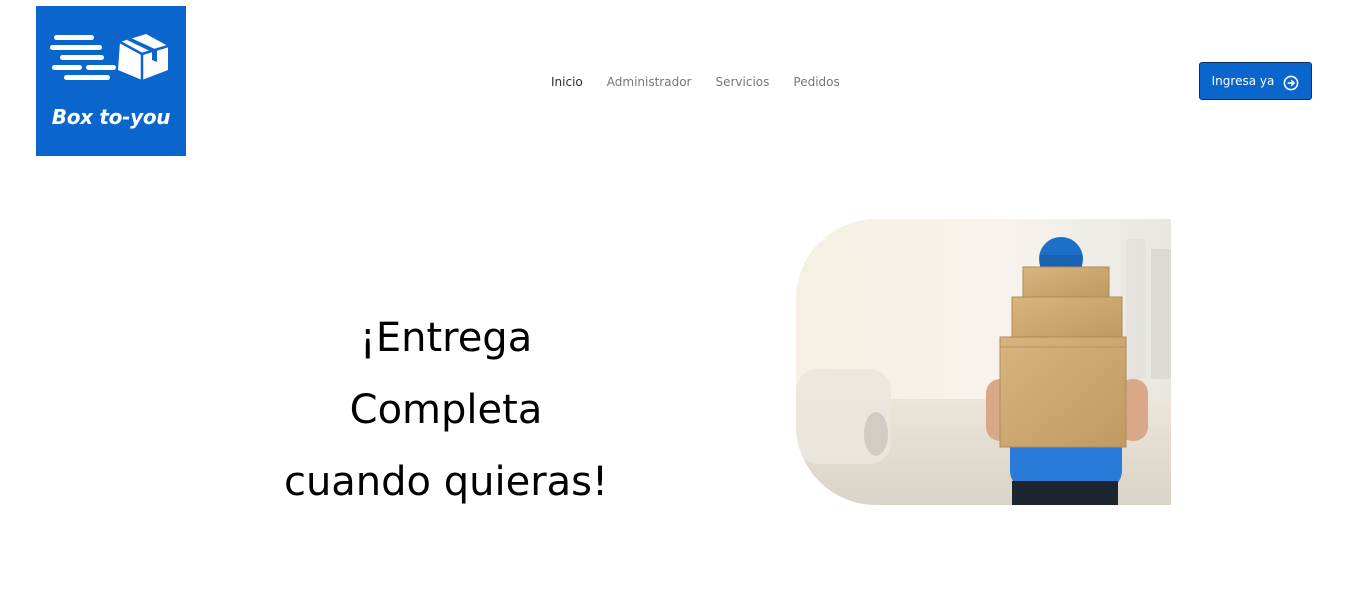  I want to click on ingresa-ya-button: Ingresa ya, so click(1255, 81).